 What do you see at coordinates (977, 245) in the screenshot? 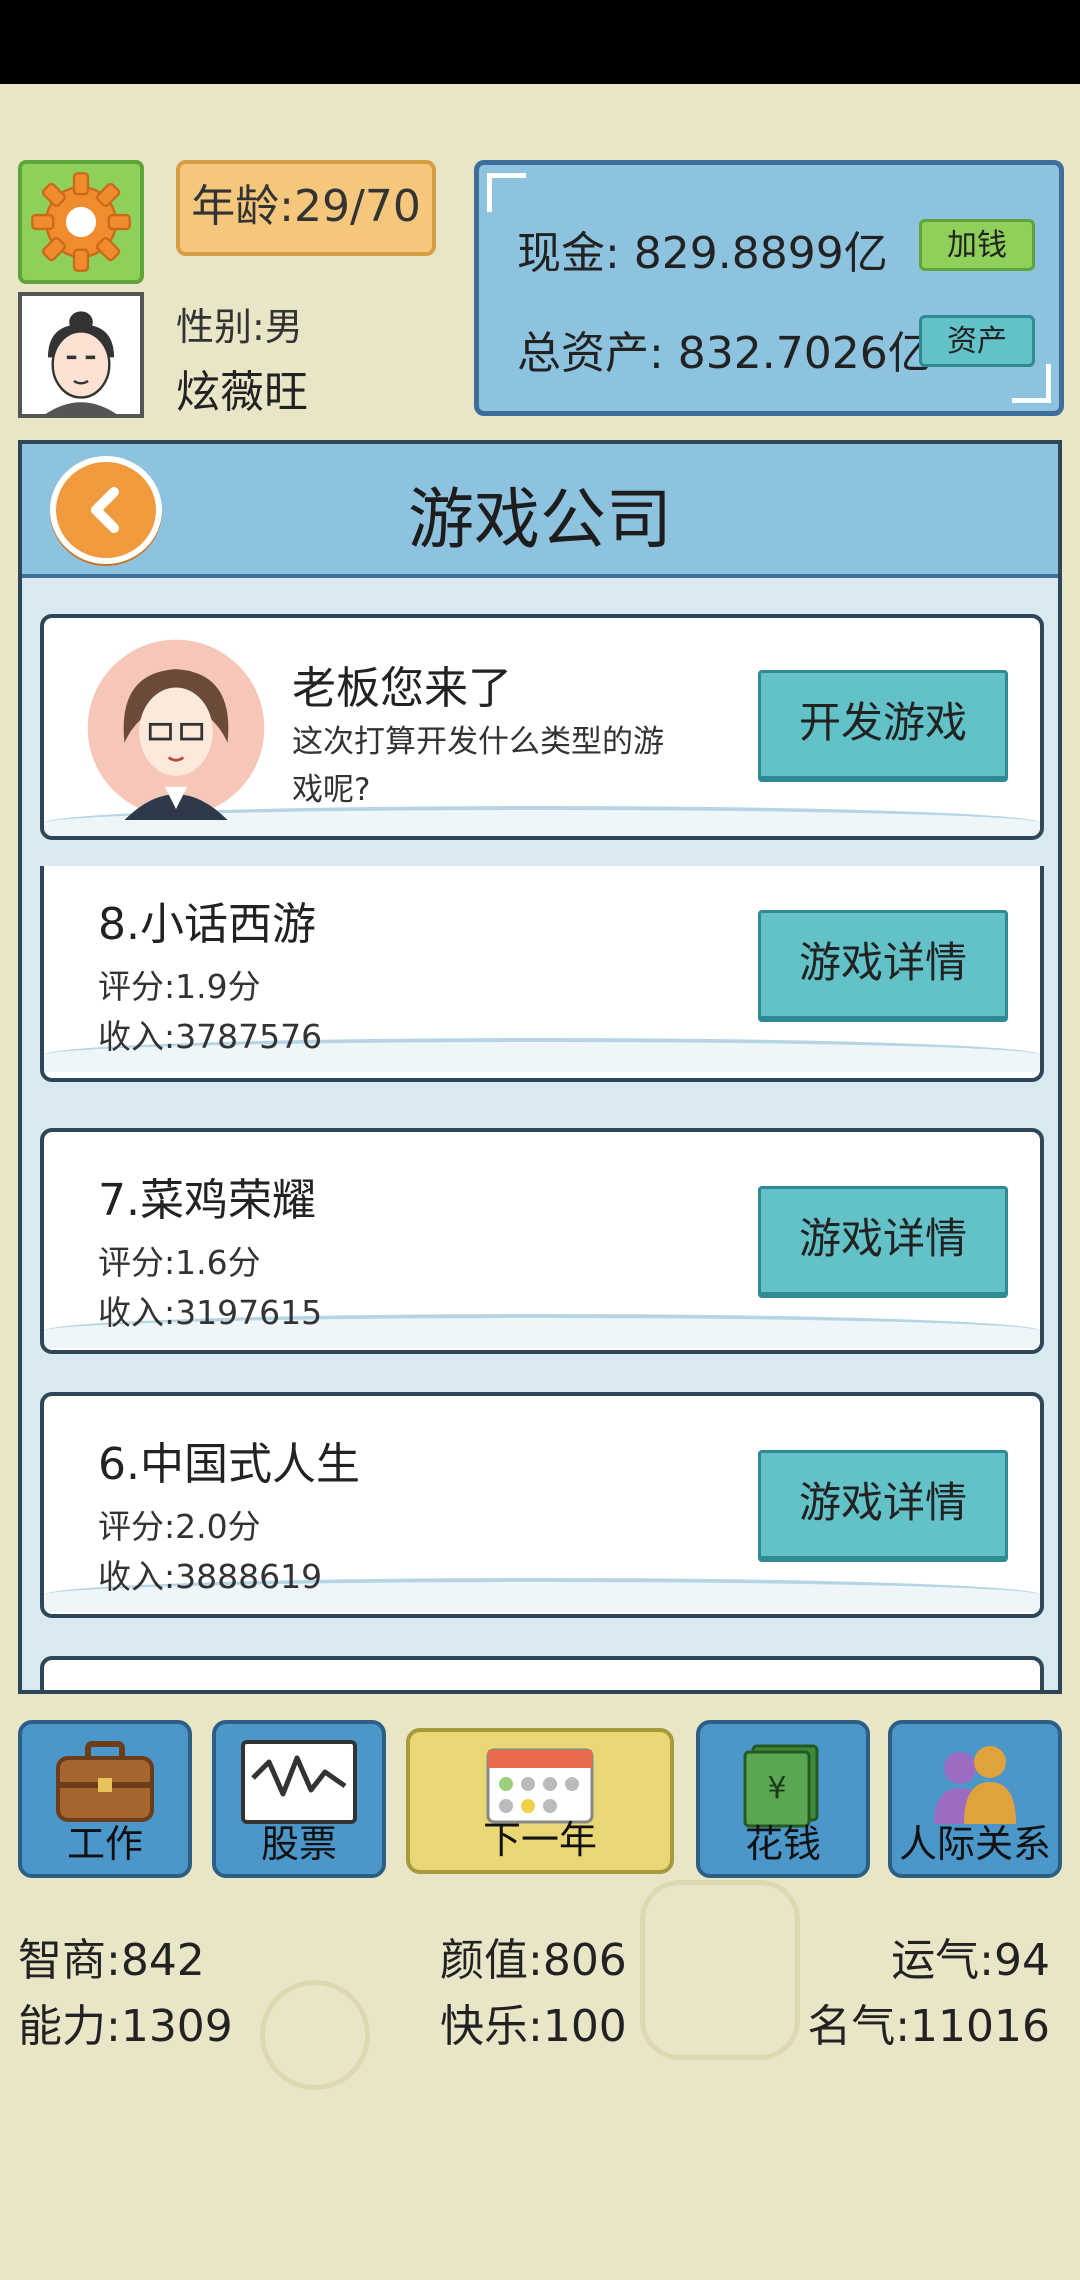
I see `add-money-button: 加钱` at bounding box center [977, 245].